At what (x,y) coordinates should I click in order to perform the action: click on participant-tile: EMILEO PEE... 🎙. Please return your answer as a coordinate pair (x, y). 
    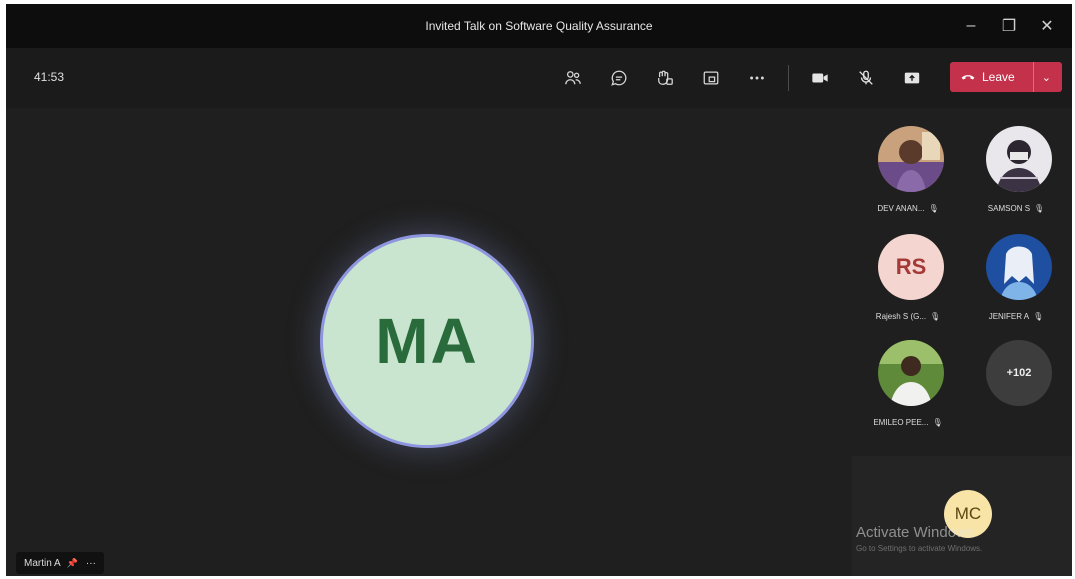
    Looking at the image, I should click on (908, 374).